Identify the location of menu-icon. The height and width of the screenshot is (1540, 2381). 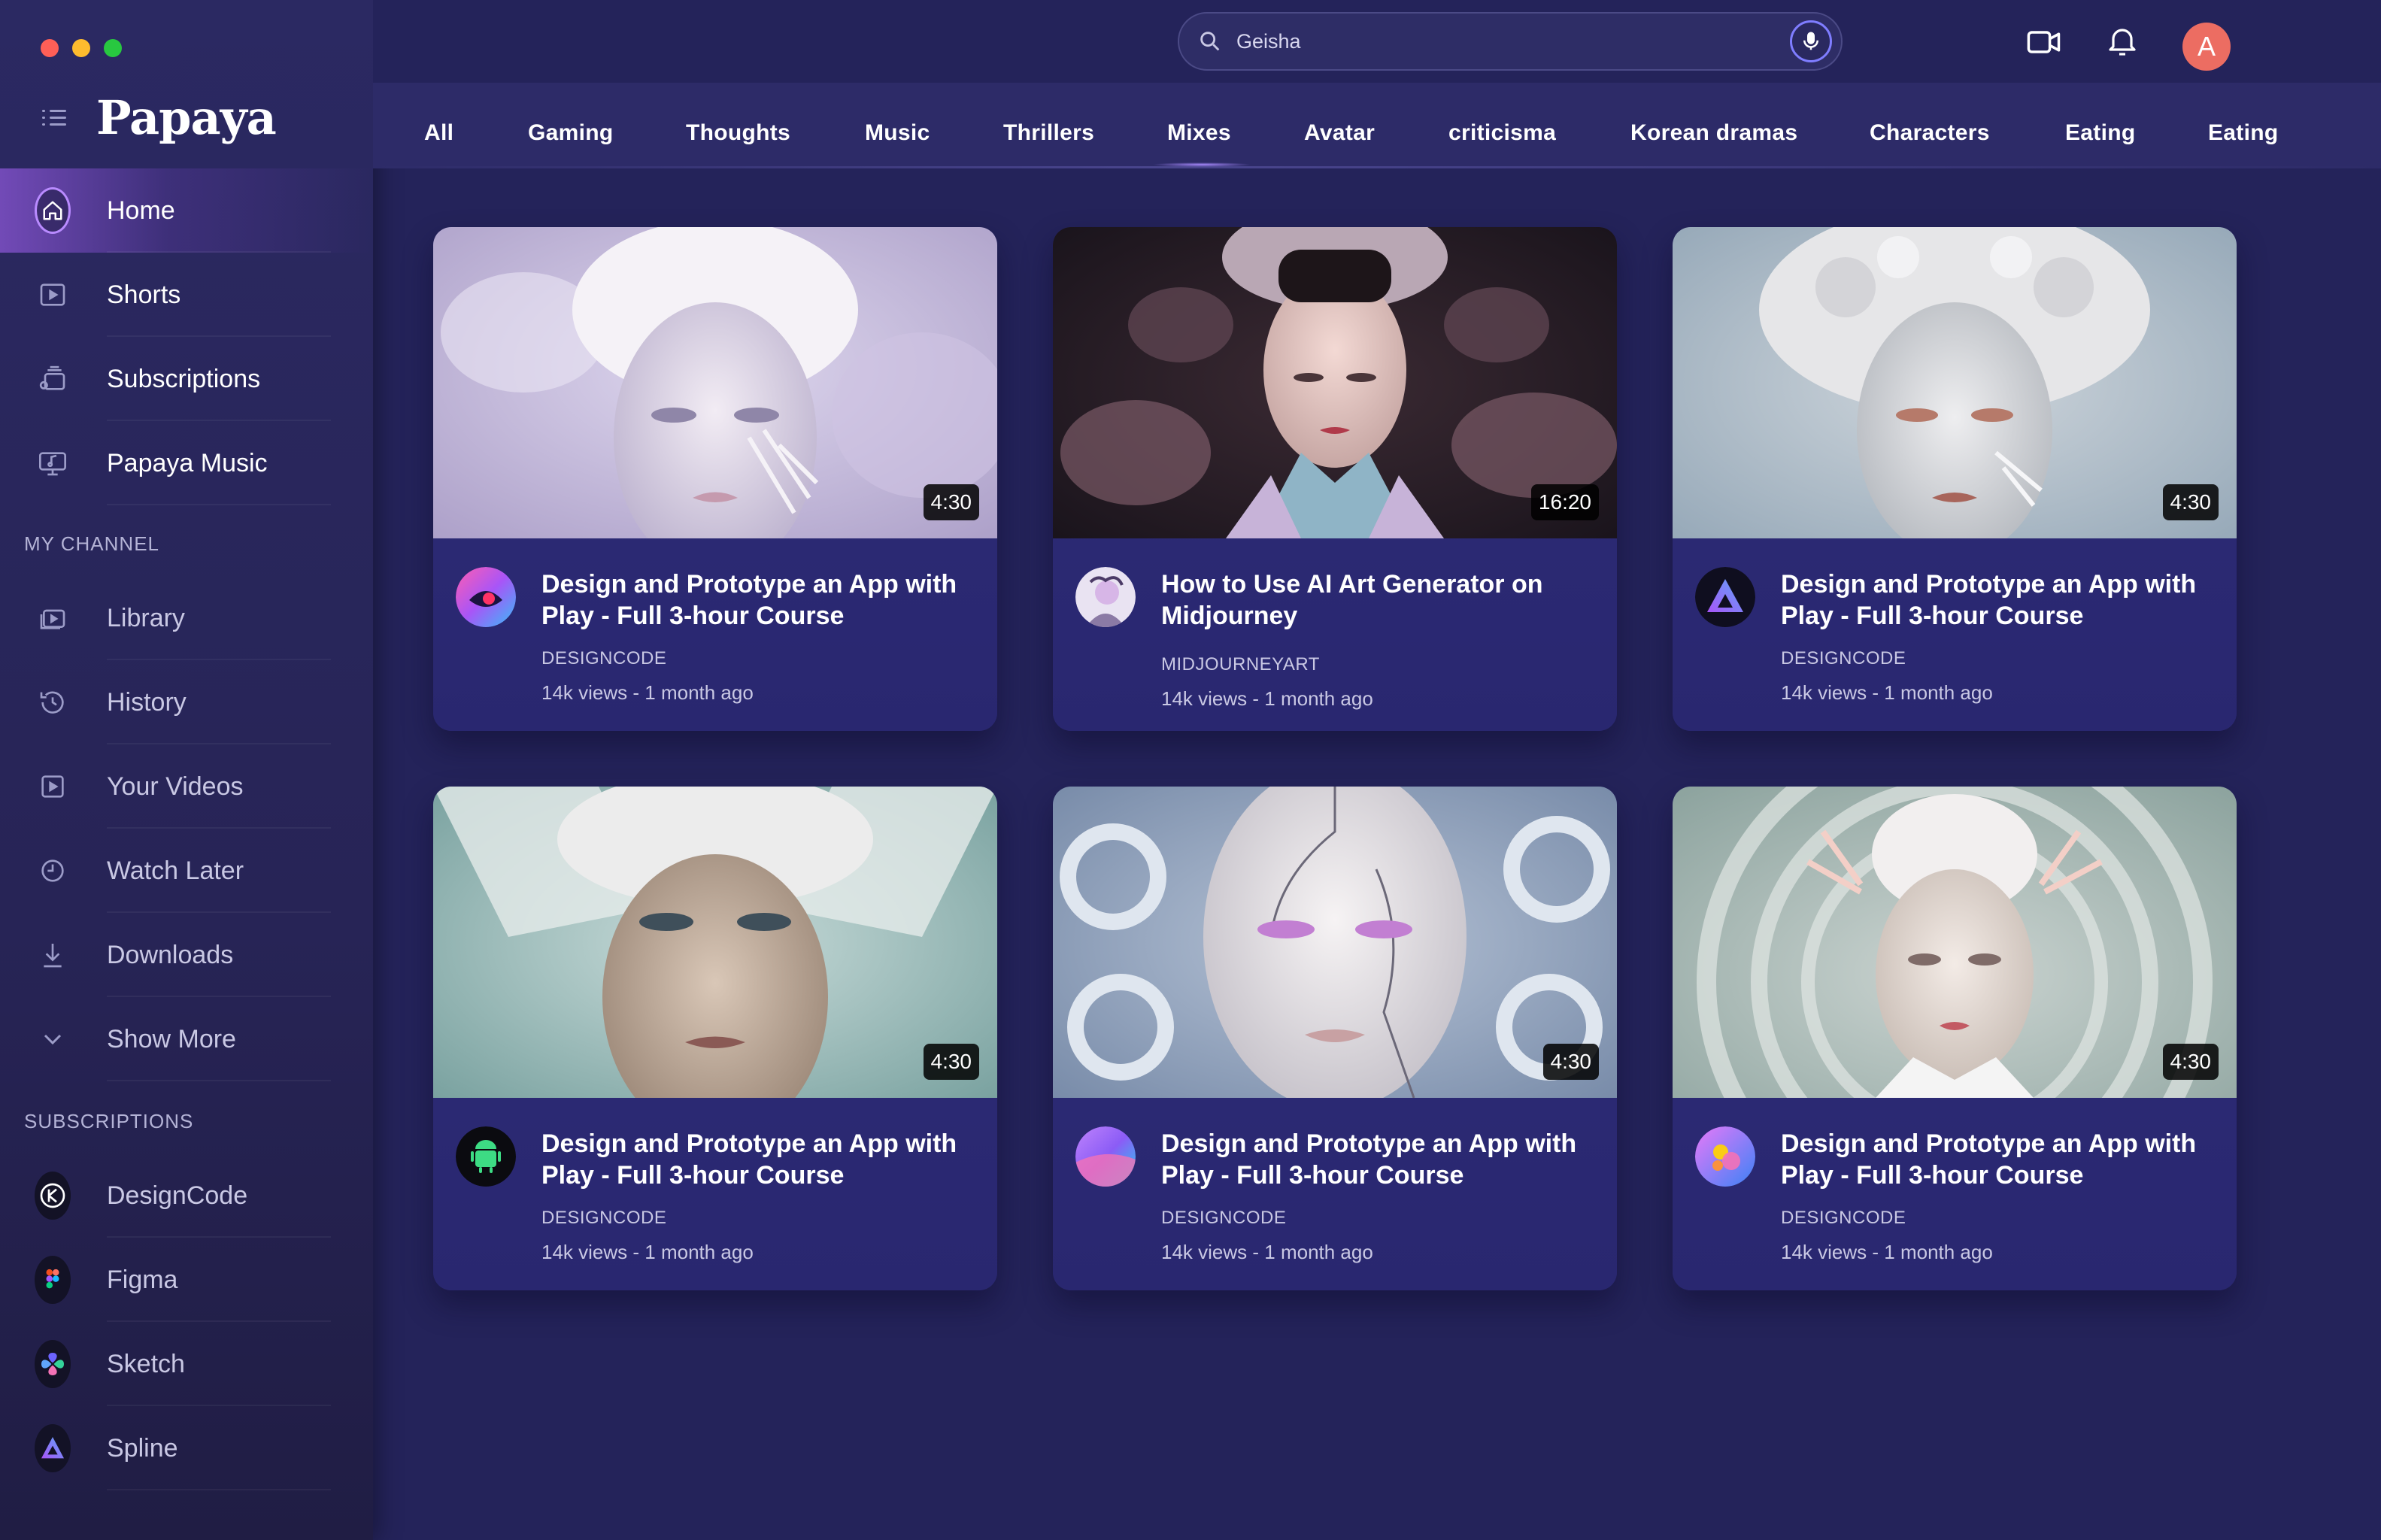
(54, 118).